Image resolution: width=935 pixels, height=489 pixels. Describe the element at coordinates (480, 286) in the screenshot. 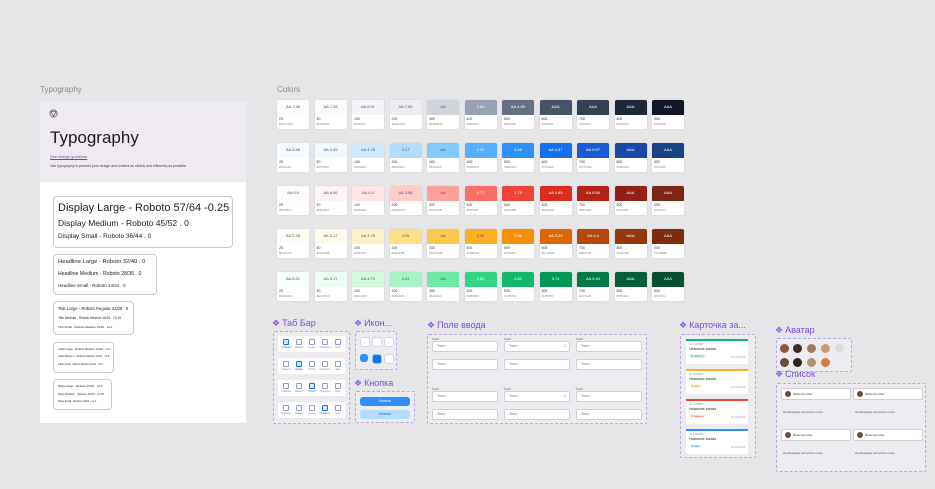

I see `color-swatch-green-400: 1.82 400 #32D583` at that location.